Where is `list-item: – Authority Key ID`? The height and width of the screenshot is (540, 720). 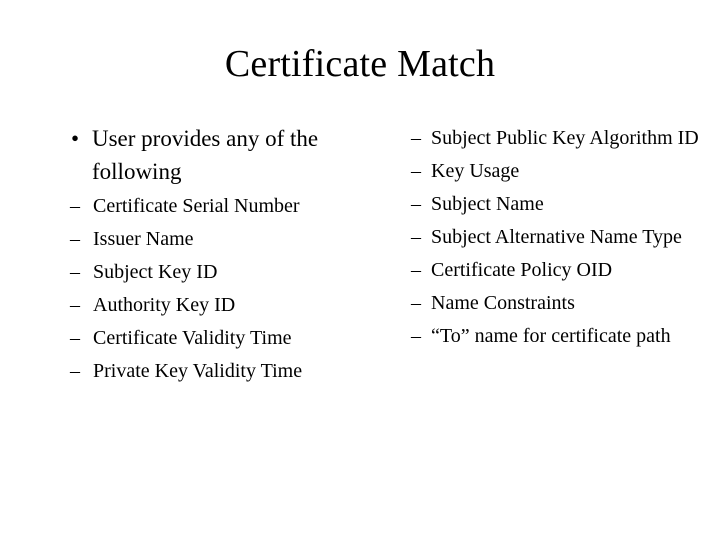 list-item: – Authority Key ID is located at coordinates (218, 305).